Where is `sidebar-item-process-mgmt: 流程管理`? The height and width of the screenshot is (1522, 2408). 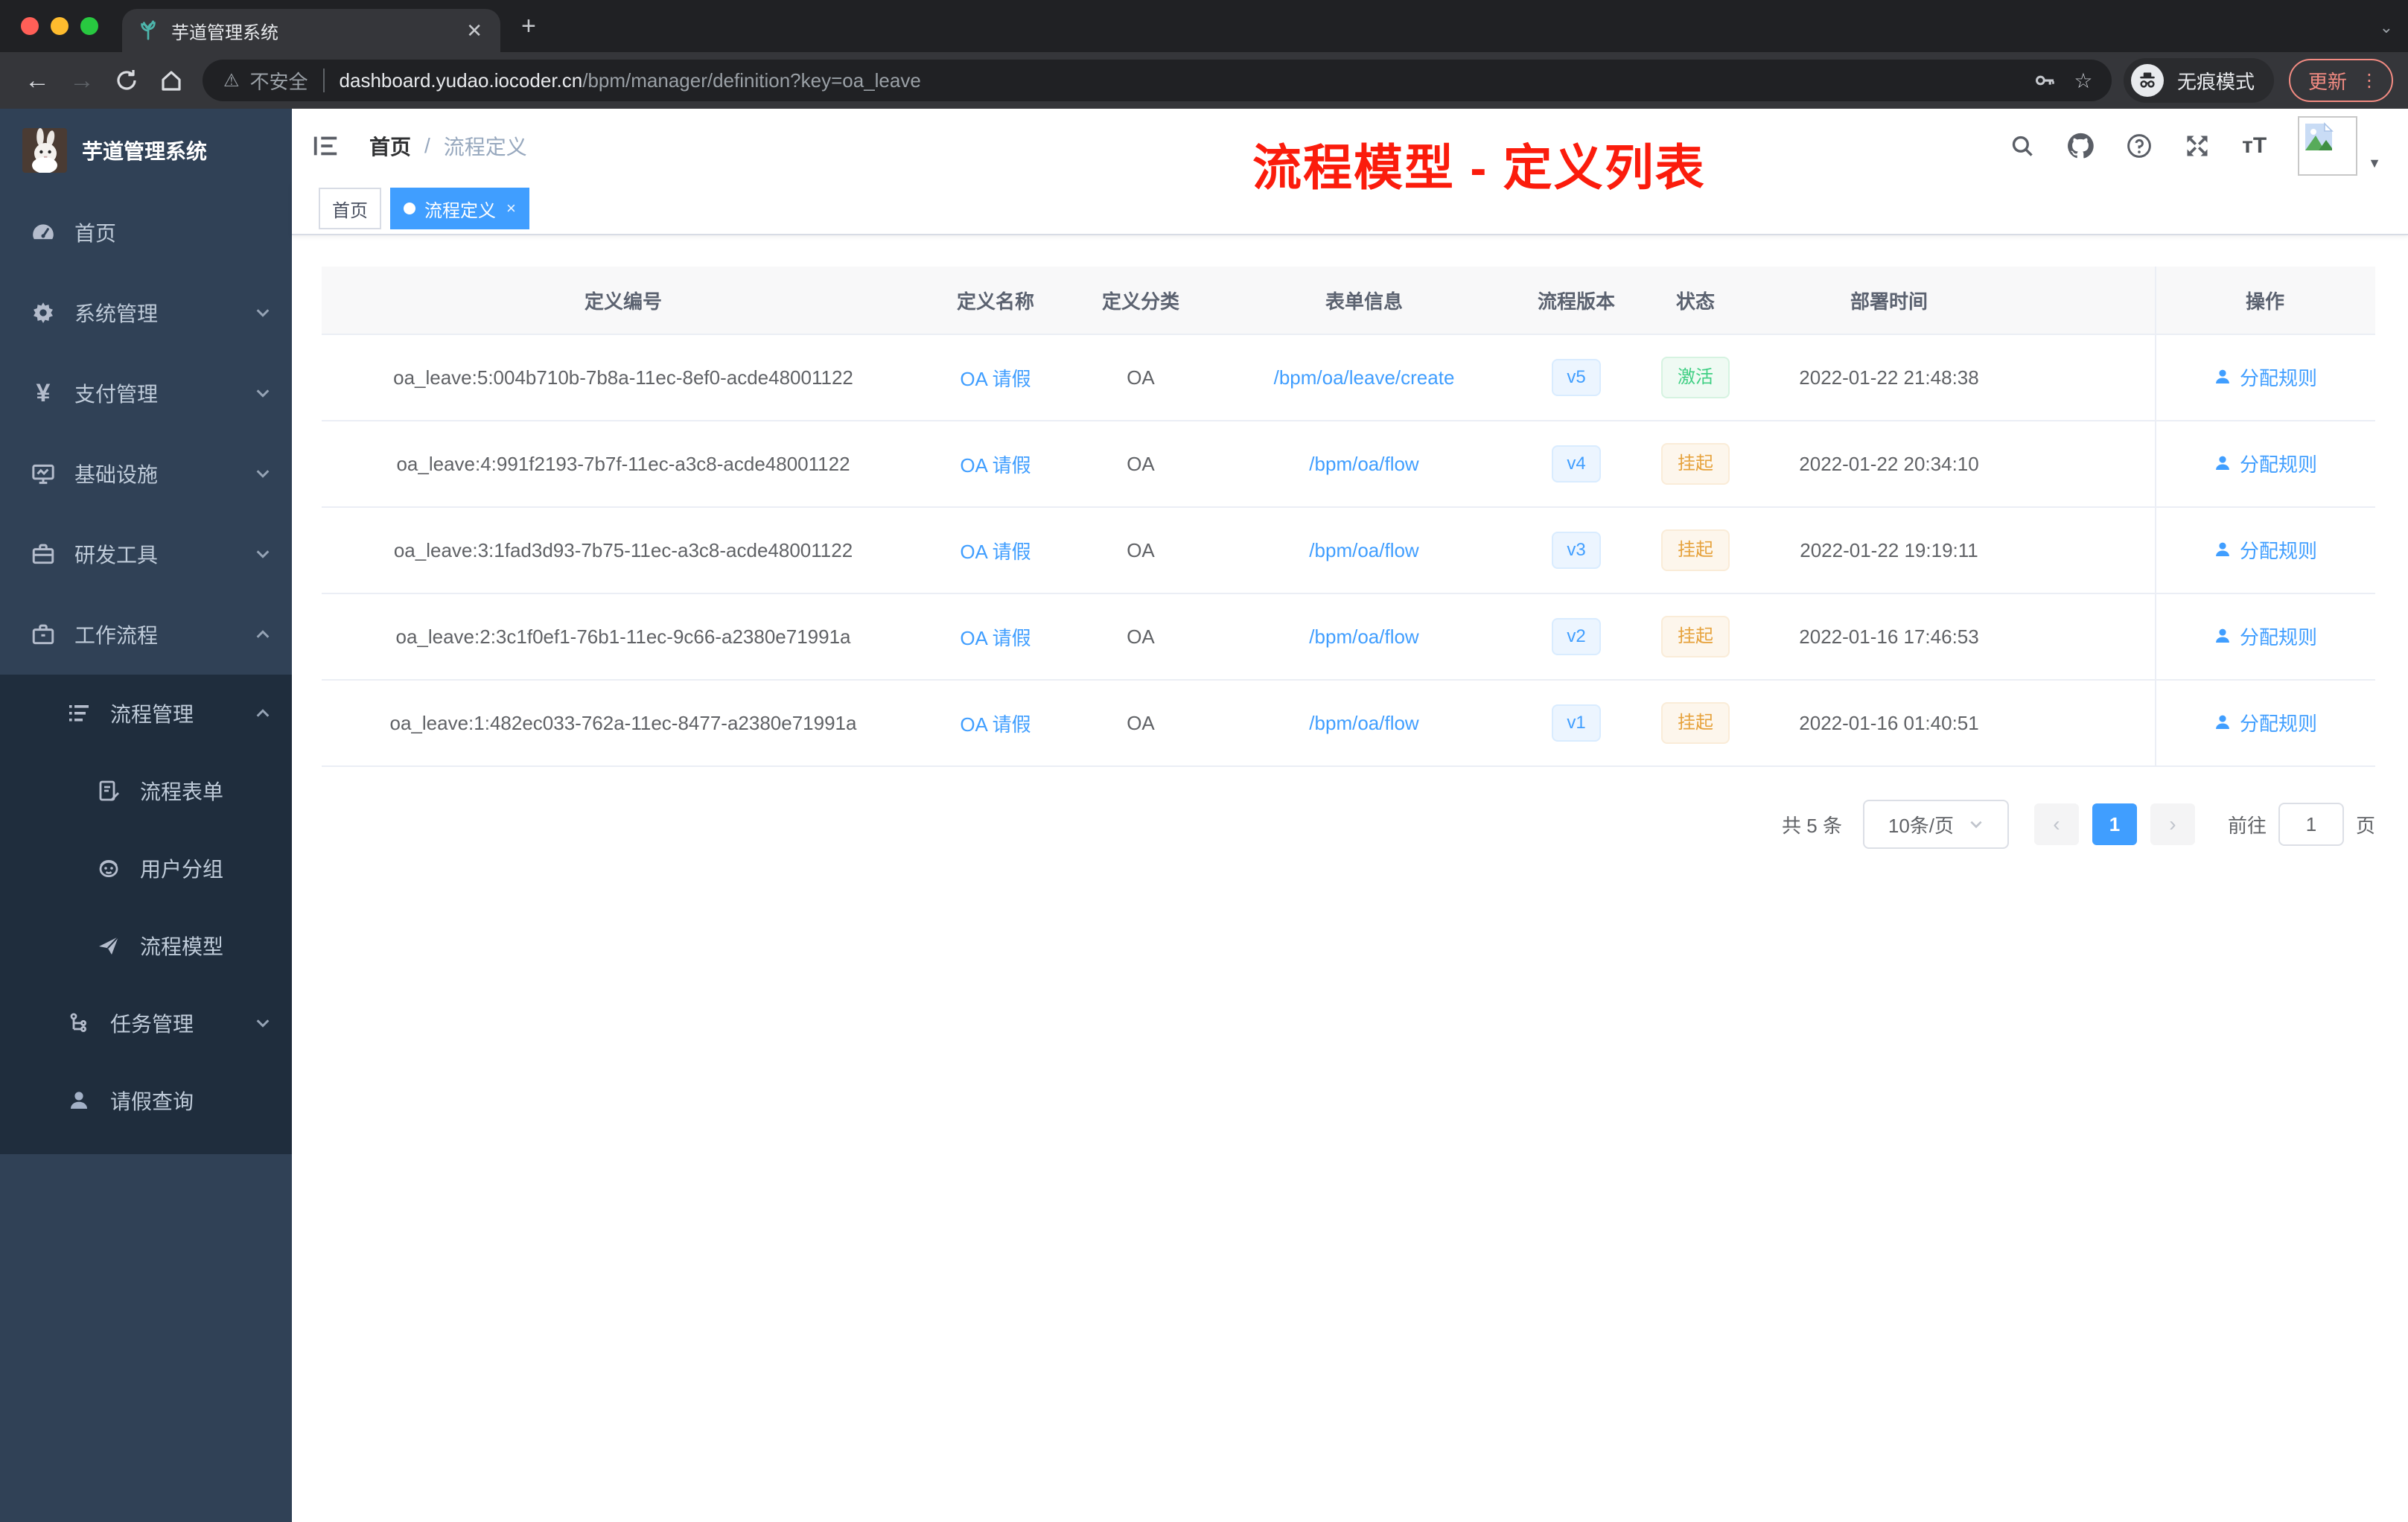
sidebar-item-process-mgmt: 流程管理 is located at coordinates (146, 713).